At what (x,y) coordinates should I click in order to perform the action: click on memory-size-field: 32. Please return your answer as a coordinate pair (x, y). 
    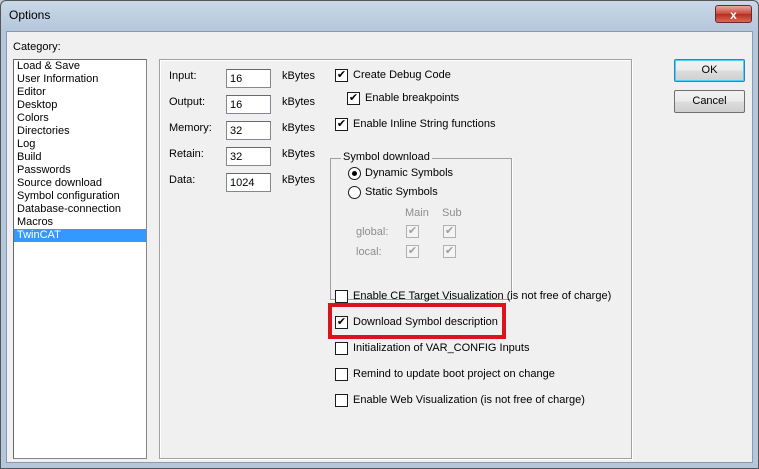
    Looking at the image, I should click on (248, 130).